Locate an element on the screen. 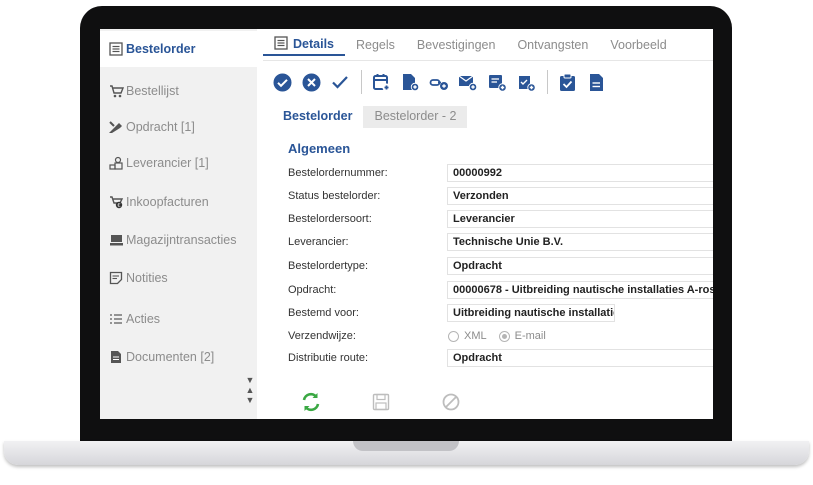  distributie-route-field: Opdracht is located at coordinates (580, 358).